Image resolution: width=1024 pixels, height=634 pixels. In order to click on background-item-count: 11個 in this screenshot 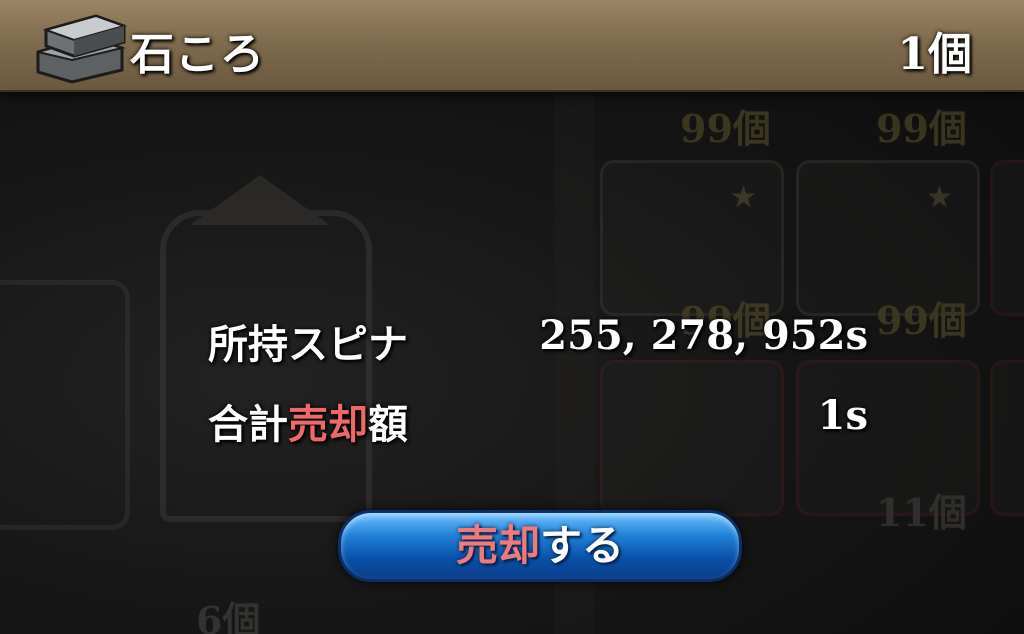, I will do `click(921, 512)`.